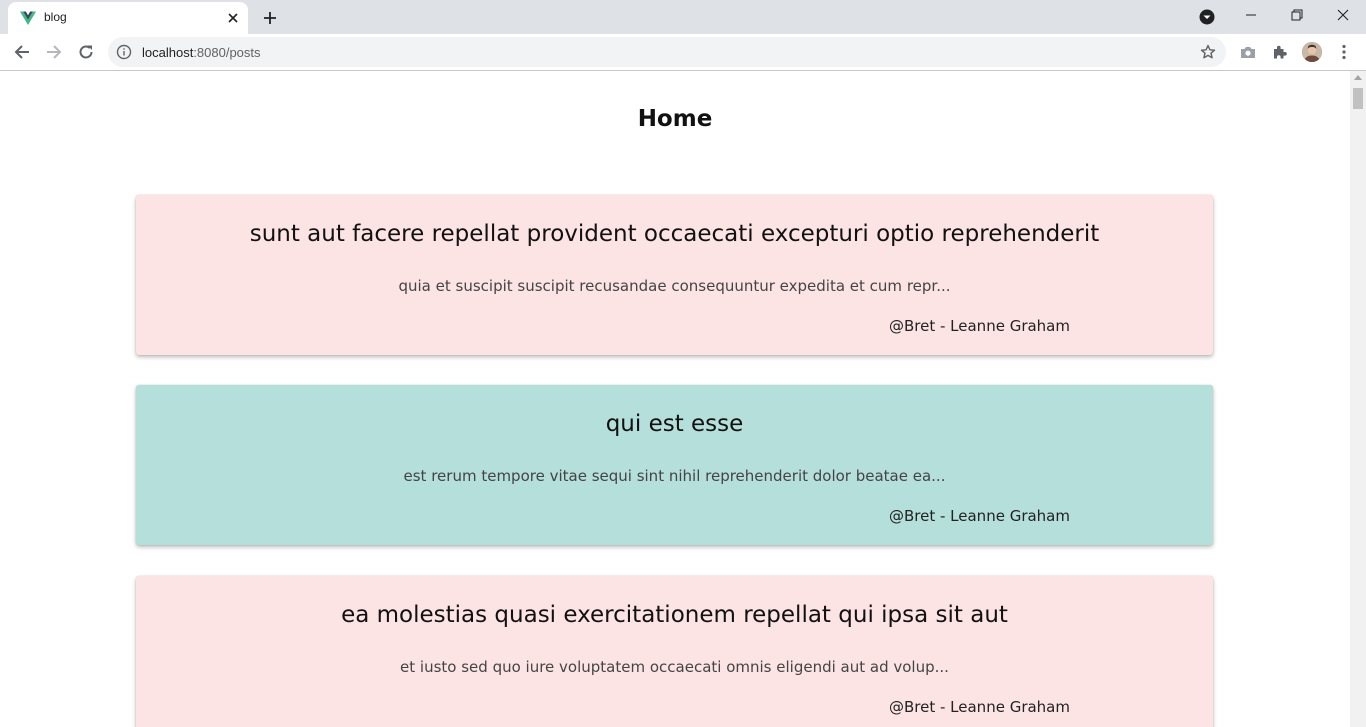 The image size is (1366, 727). I want to click on arrow-left-icon, so click(21, 52).